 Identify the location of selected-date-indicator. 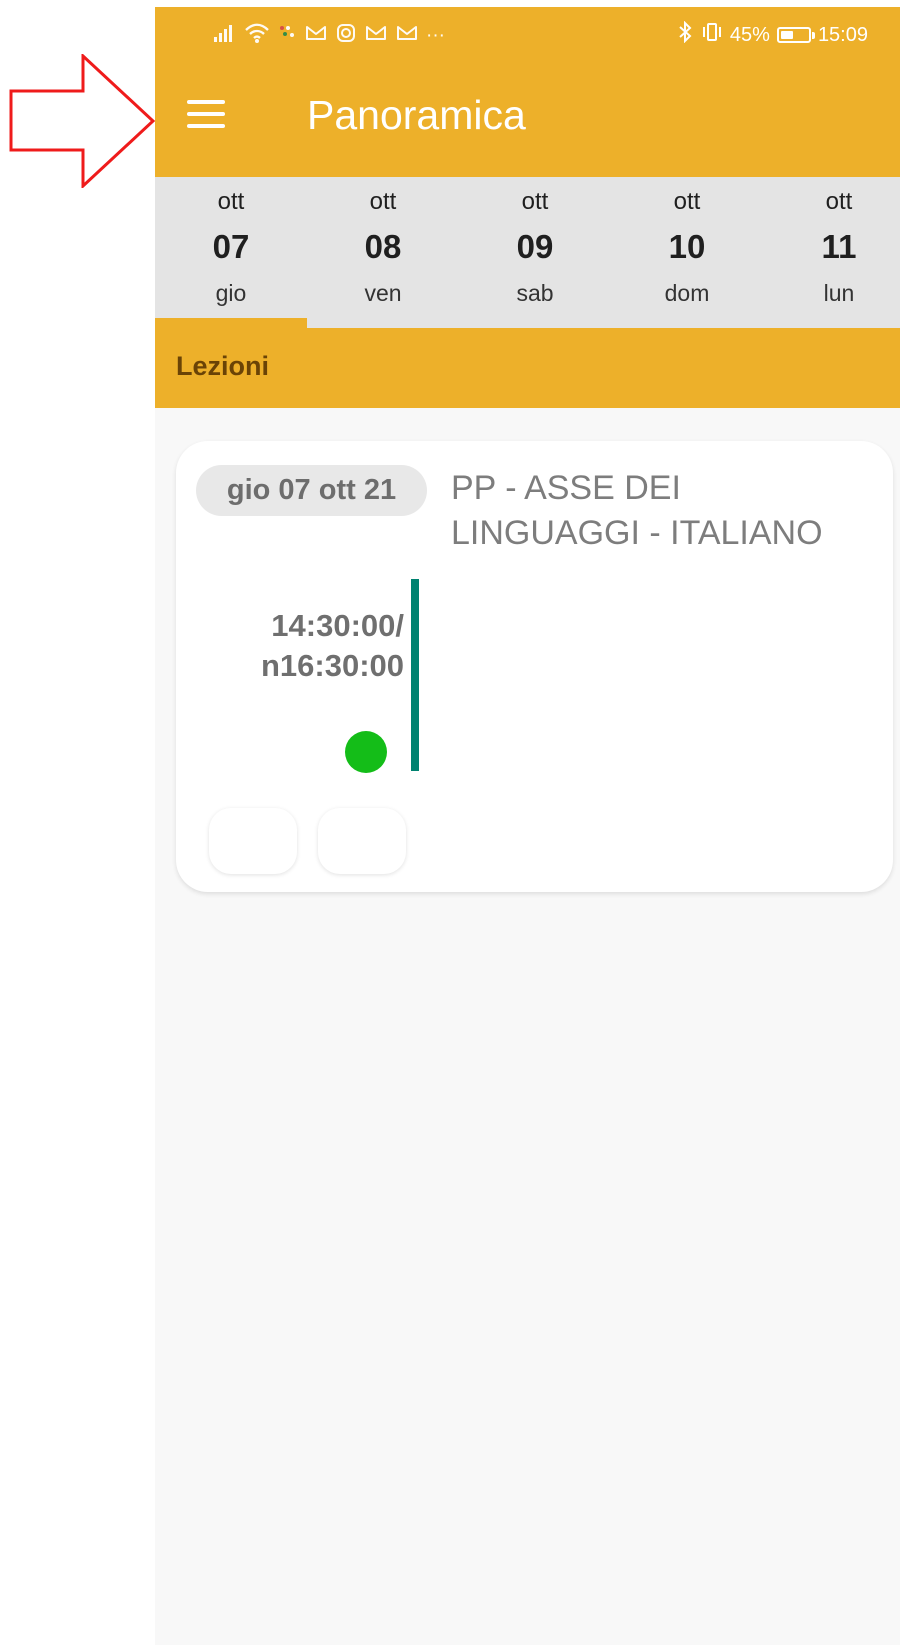
(231, 323).